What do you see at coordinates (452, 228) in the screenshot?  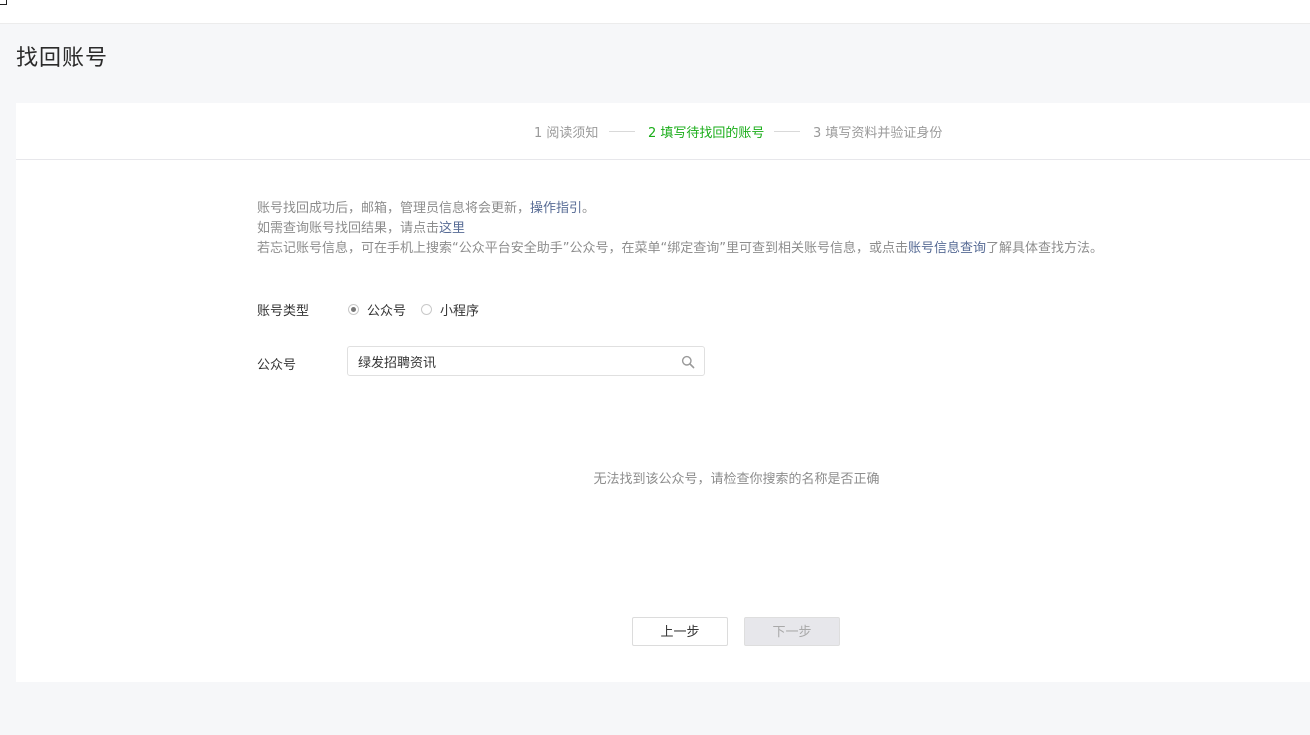 I see `check-result-link: 这里` at bounding box center [452, 228].